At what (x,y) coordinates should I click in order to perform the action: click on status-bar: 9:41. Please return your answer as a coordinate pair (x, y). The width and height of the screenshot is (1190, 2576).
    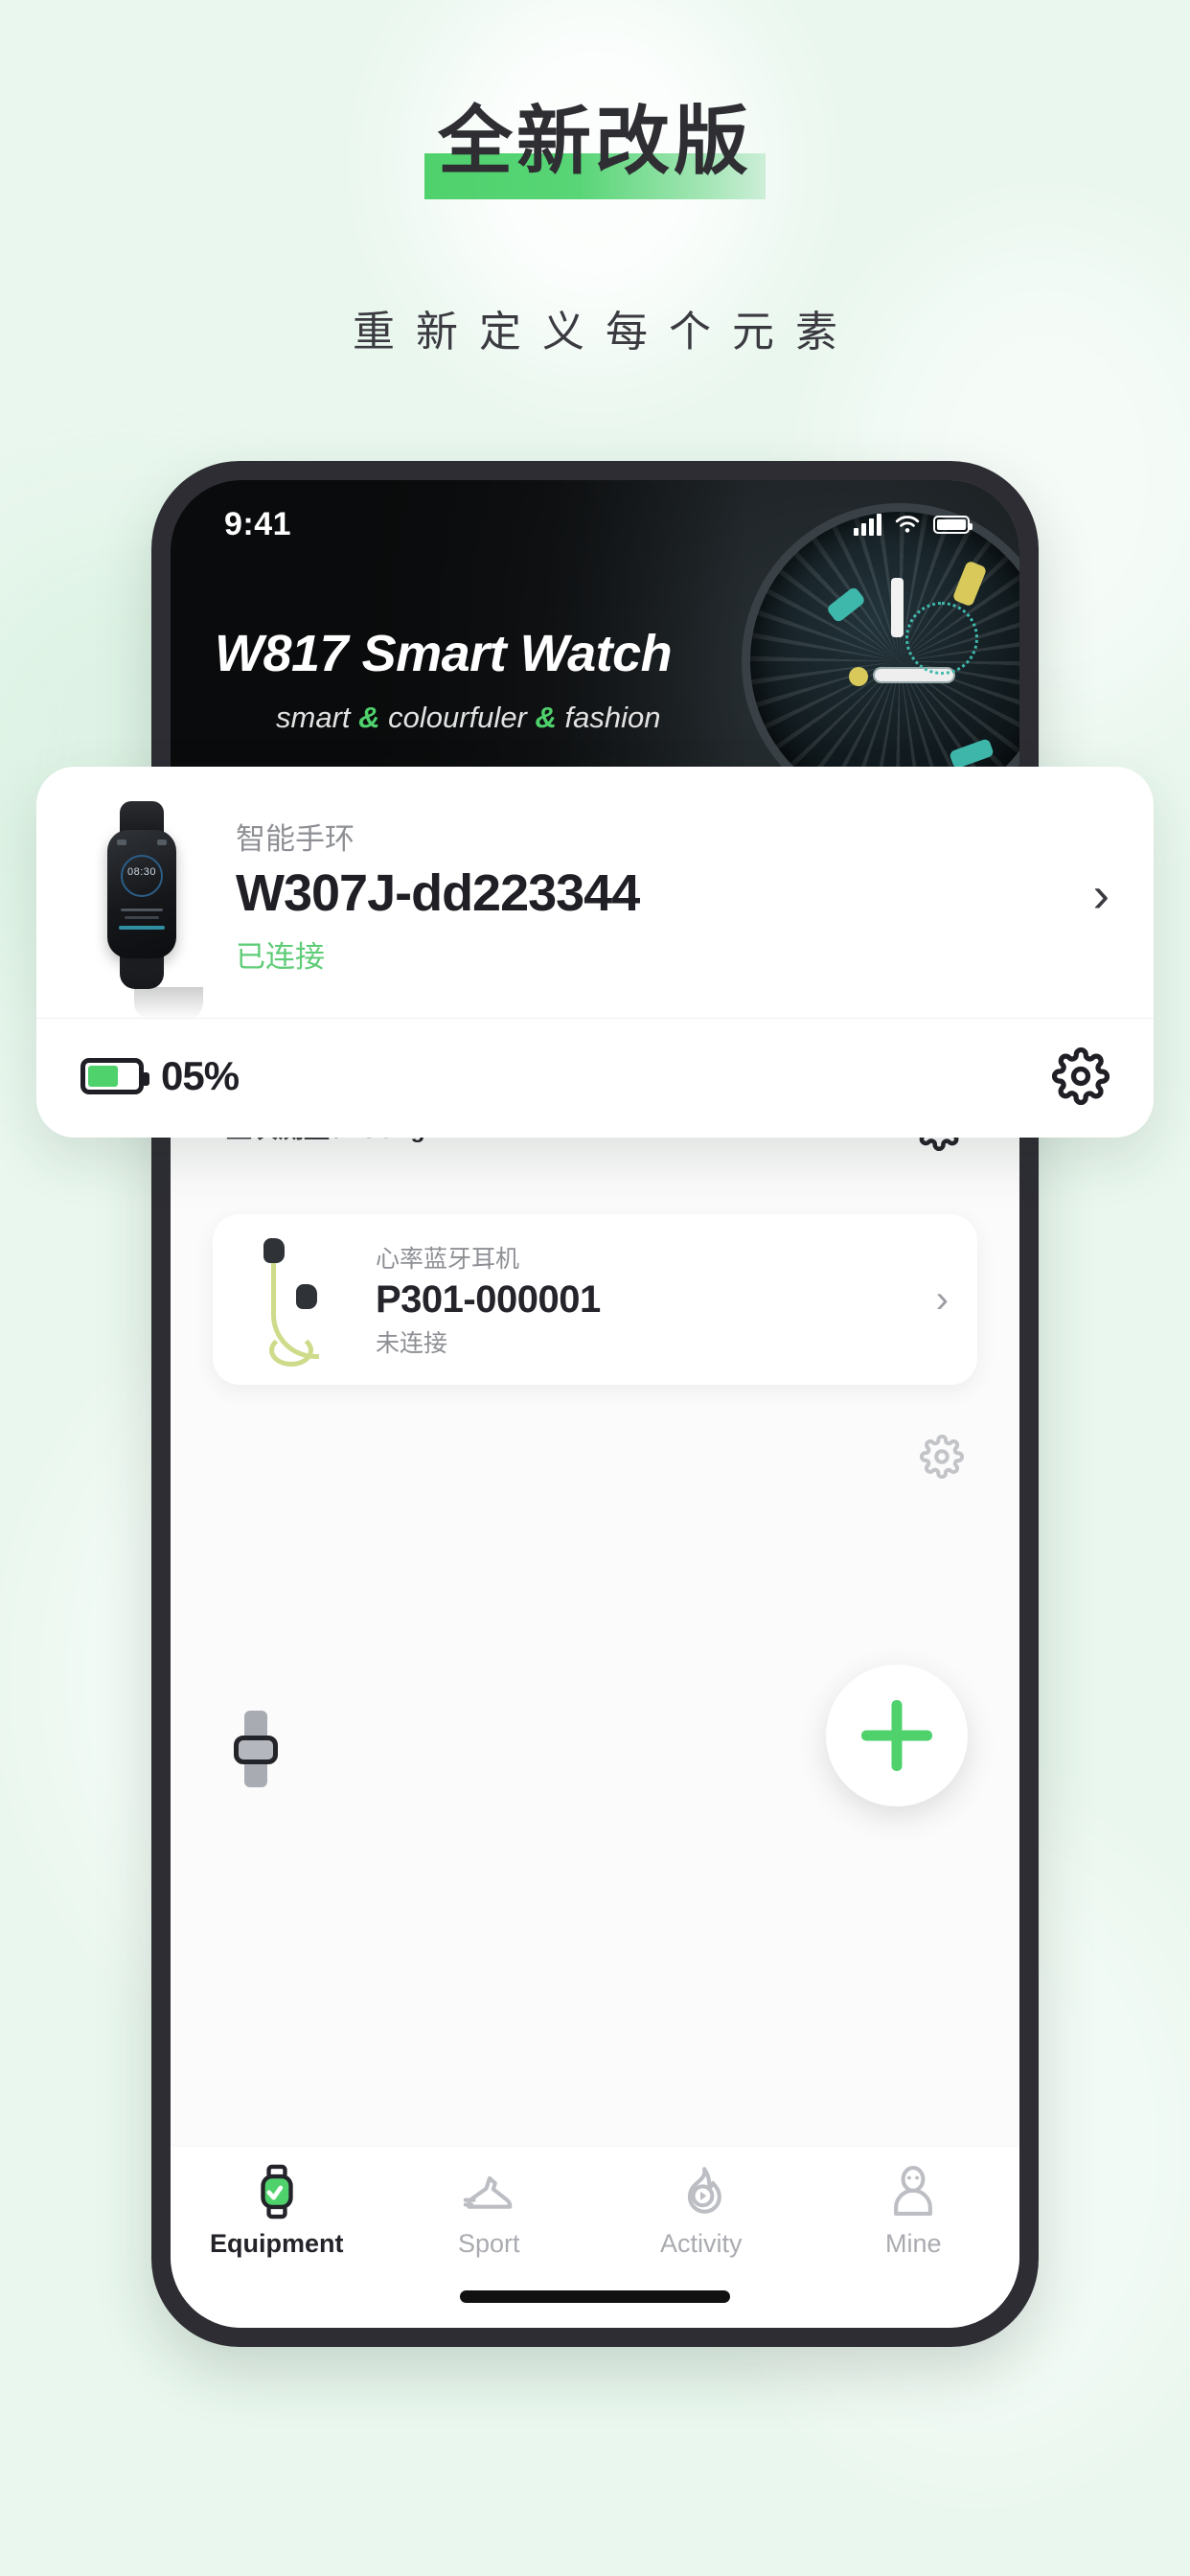
    Looking at the image, I should click on (595, 519).